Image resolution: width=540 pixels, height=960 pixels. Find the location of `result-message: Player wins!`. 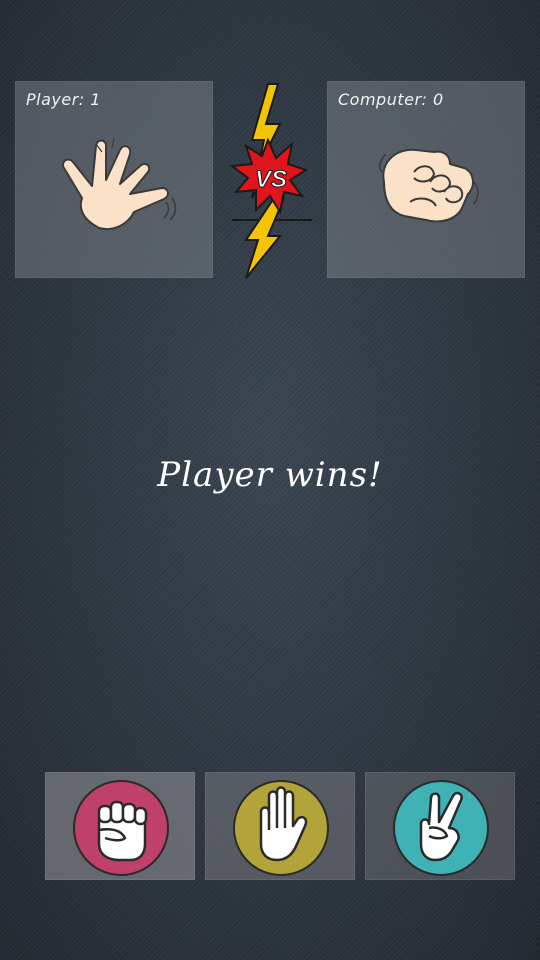

result-message: Player wins! is located at coordinates (270, 475).